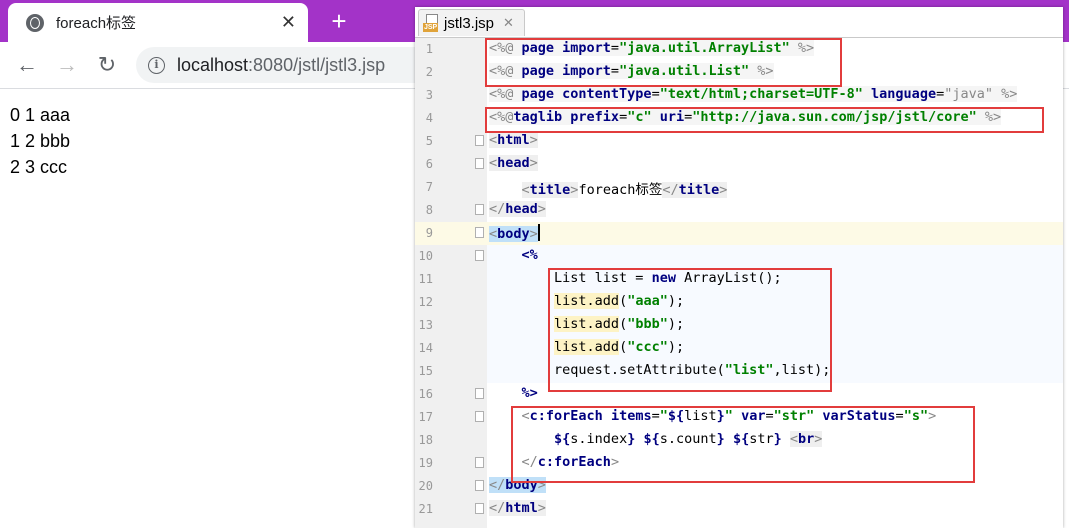 Image resolution: width=1069 pixels, height=528 pixels. What do you see at coordinates (739, 440) in the screenshot?
I see `code-line: 18 ${s.index} ${s.count} ${str} <br>` at bounding box center [739, 440].